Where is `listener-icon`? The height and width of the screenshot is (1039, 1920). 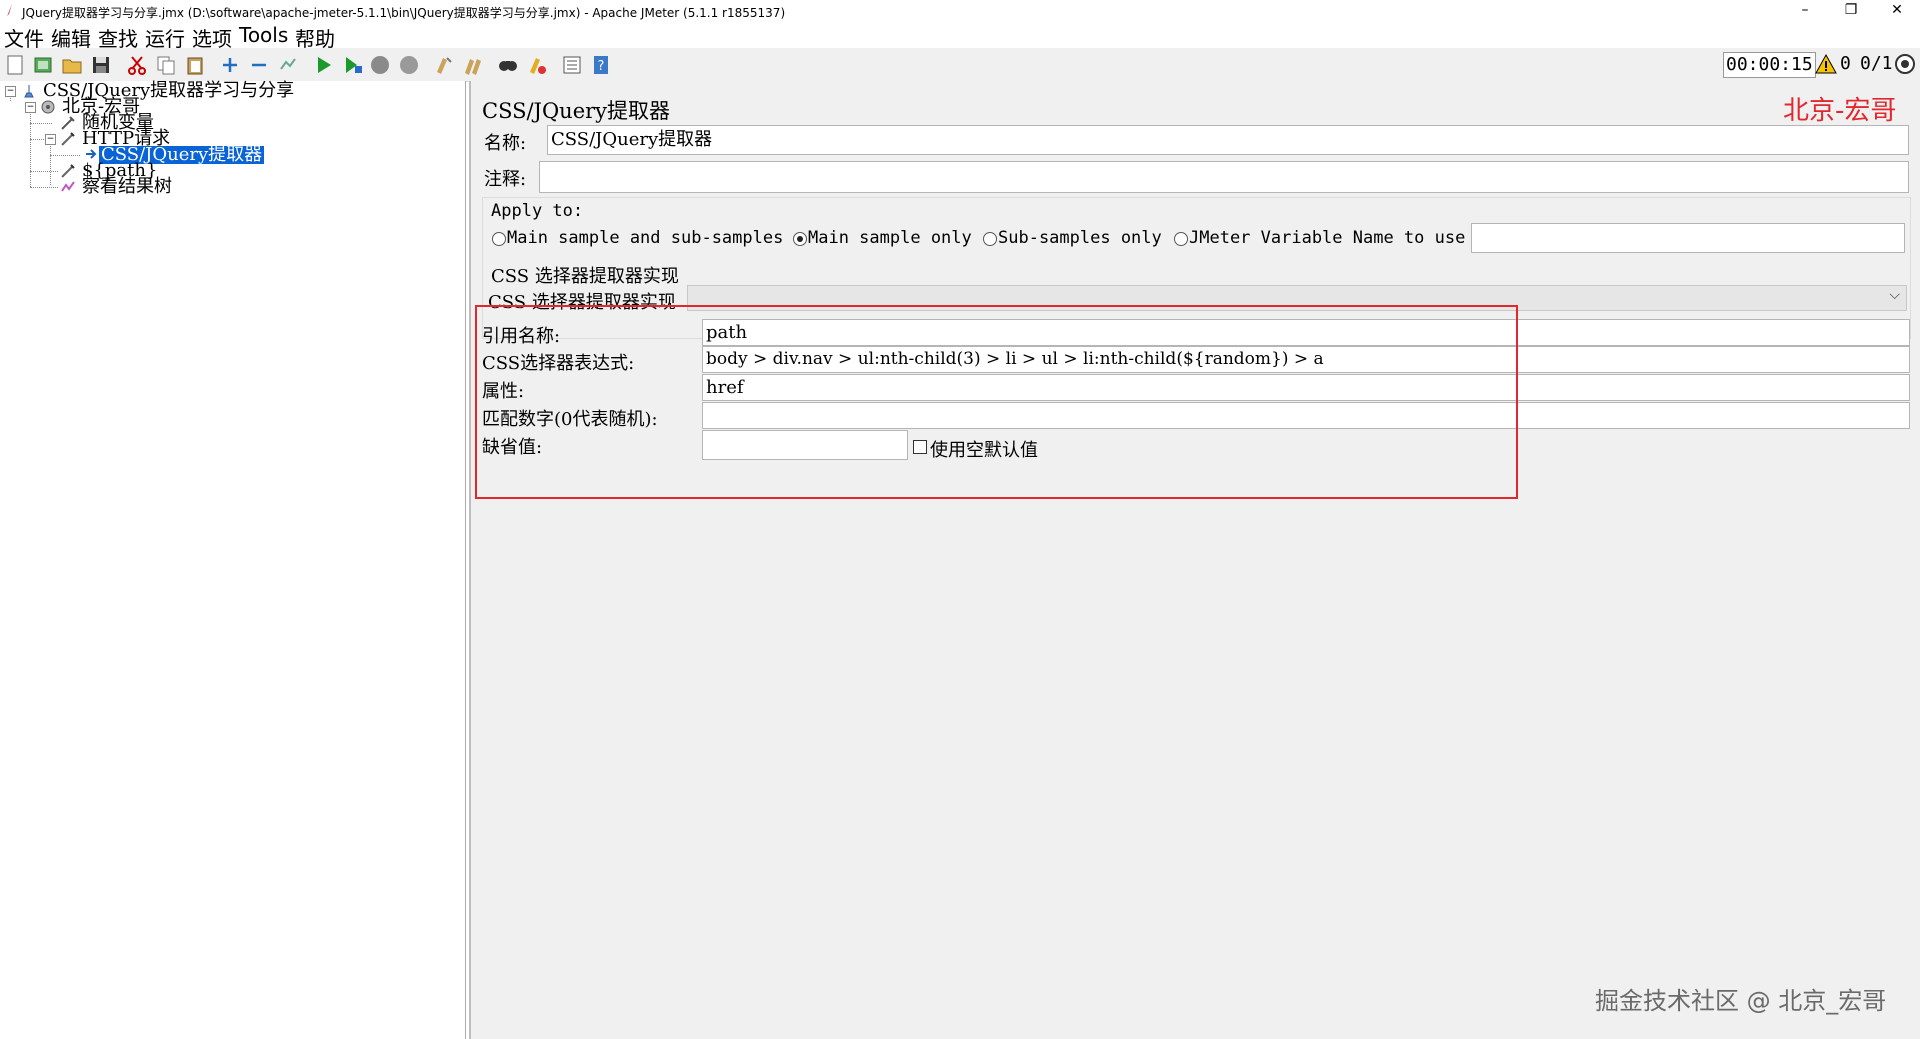
listener-icon is located at coordinates (68, 186).